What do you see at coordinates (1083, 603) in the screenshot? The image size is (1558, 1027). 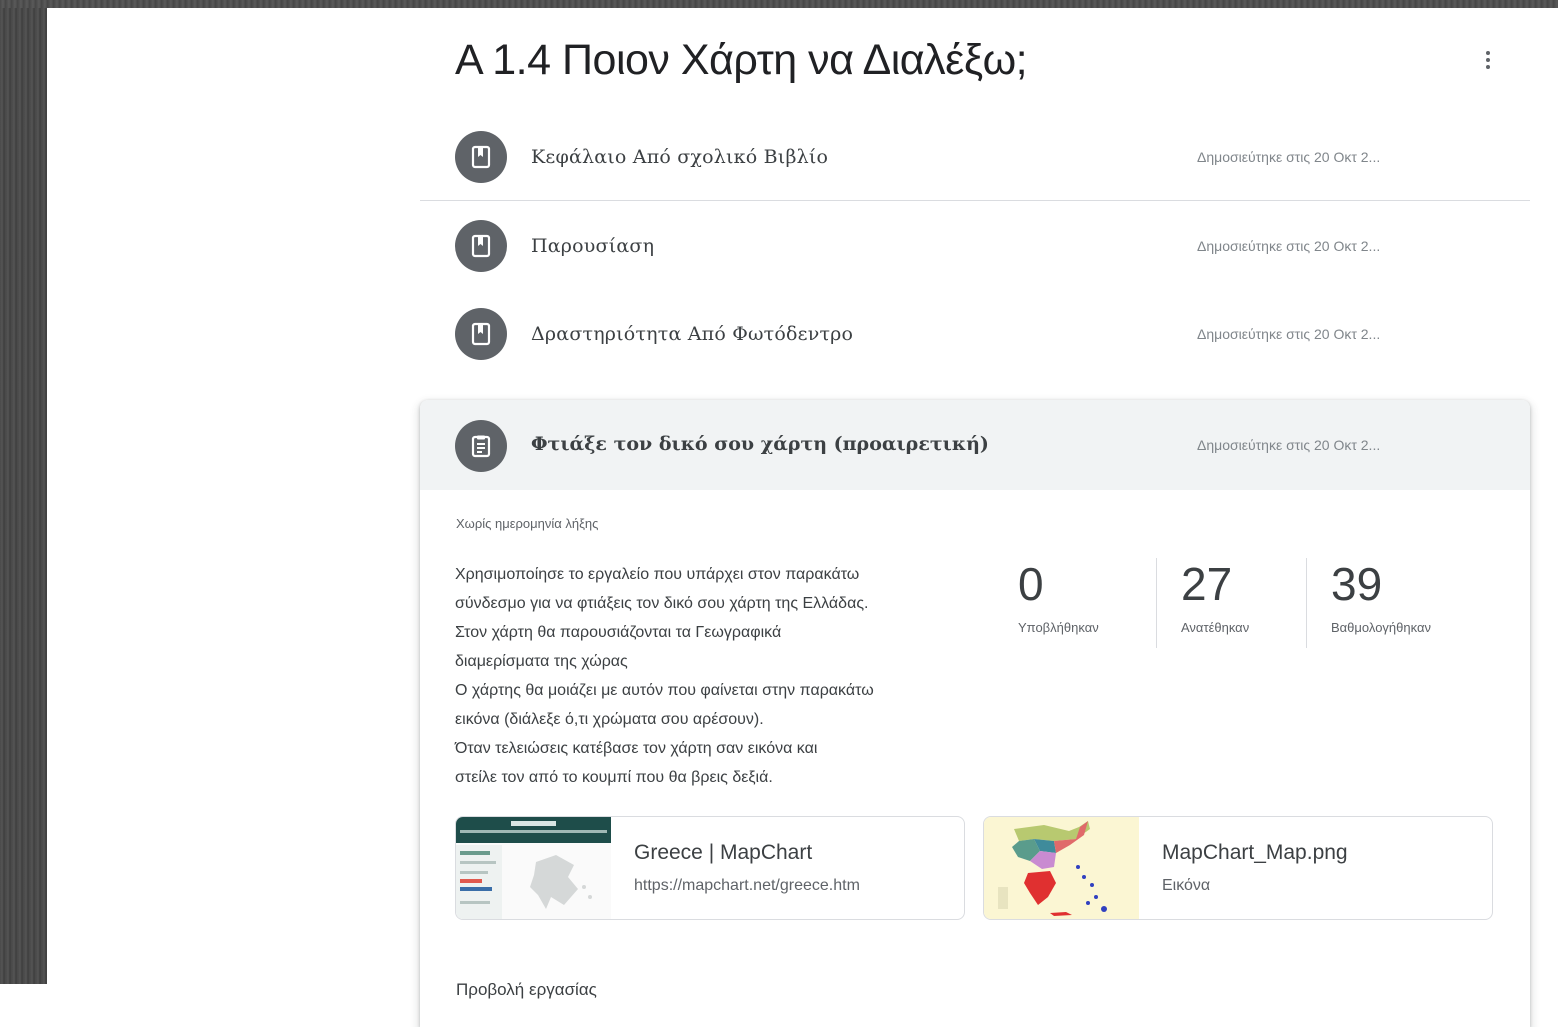 I see `stat-handed-in: 0 Υποβλήθηκαν` at bounding box center [1083, 603].